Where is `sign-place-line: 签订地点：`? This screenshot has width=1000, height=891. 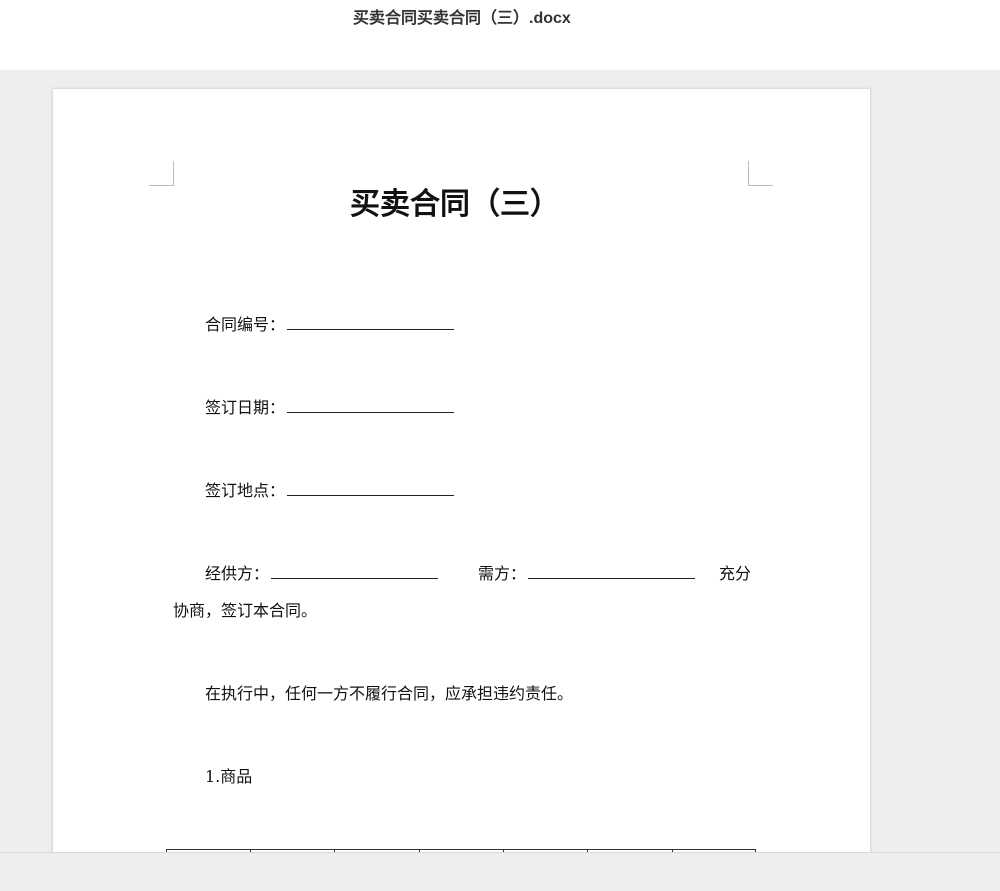 sign-place-line: 签订地点： is located at coordinates (330, 489).